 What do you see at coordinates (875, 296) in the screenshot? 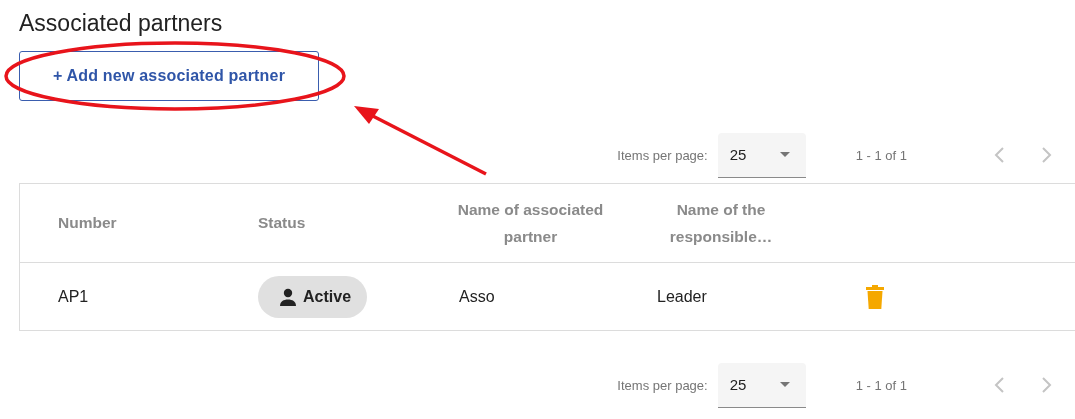
I see `delete-icon` at bounding box center [875, 296].